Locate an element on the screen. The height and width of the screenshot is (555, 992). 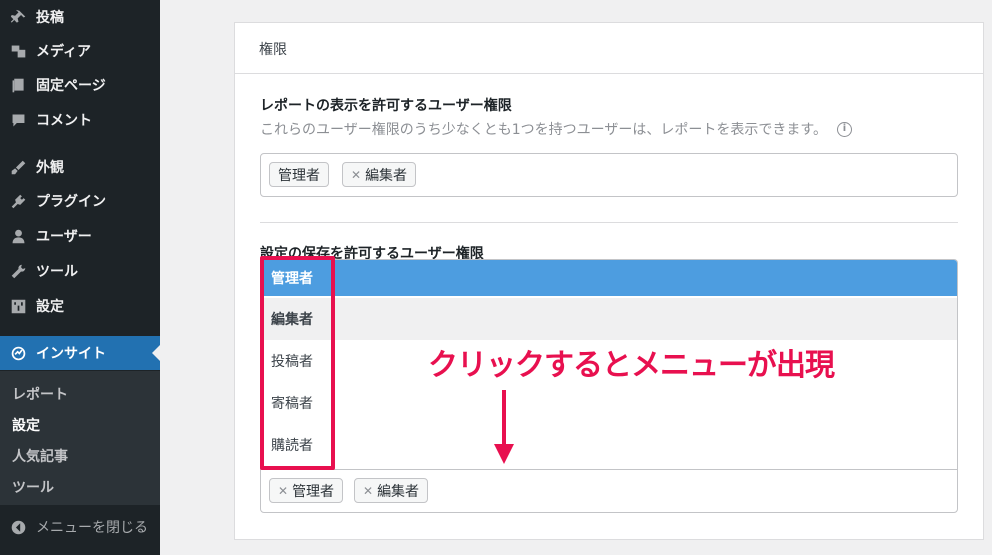
save-roles-select: ✕ 管理者 ✕ 編集者 is located at coordinates (609, 491).